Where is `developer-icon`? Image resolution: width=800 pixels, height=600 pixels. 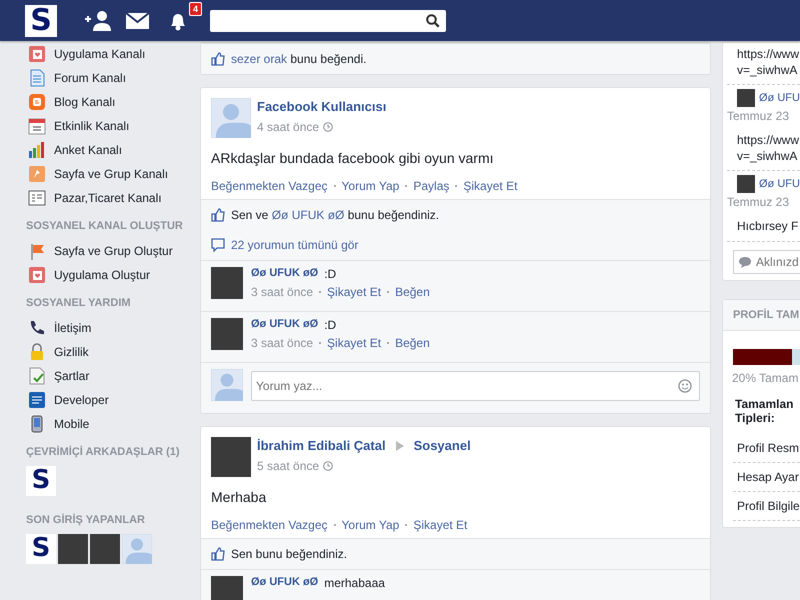
developer-icon is located at coordinates (37, 400).